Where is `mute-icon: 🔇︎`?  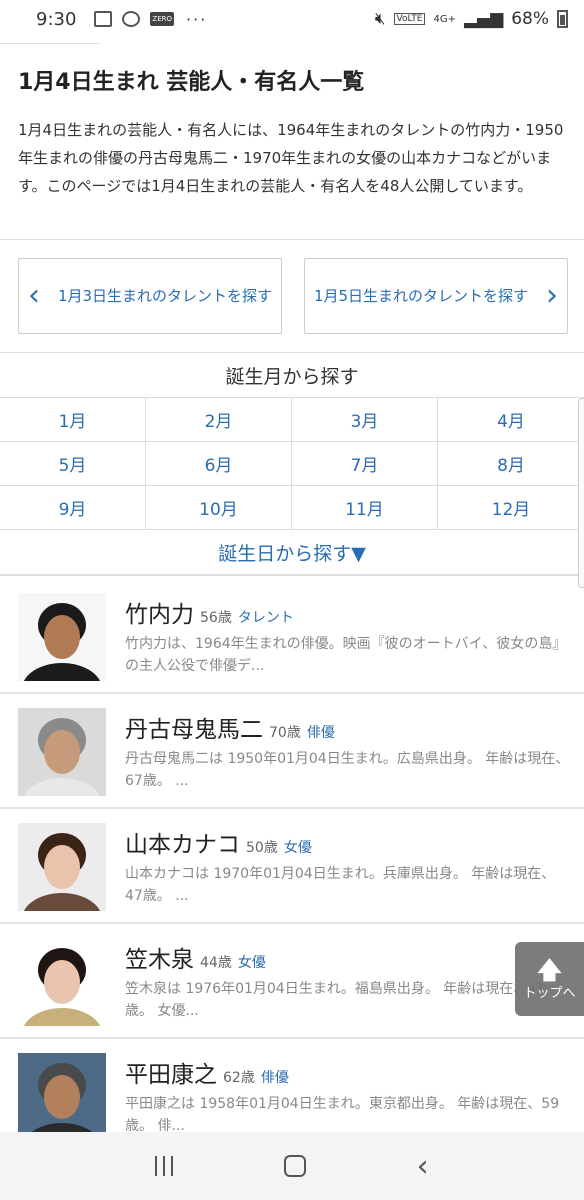
mute-icon: 🔇︎ is located at coordinates (380, 19).